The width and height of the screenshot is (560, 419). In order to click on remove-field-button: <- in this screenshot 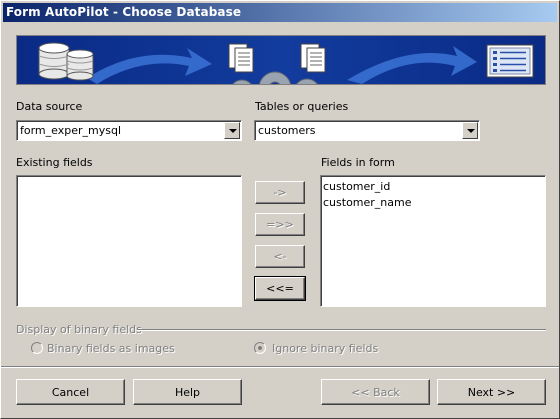, I will do `click(280, 256)`.